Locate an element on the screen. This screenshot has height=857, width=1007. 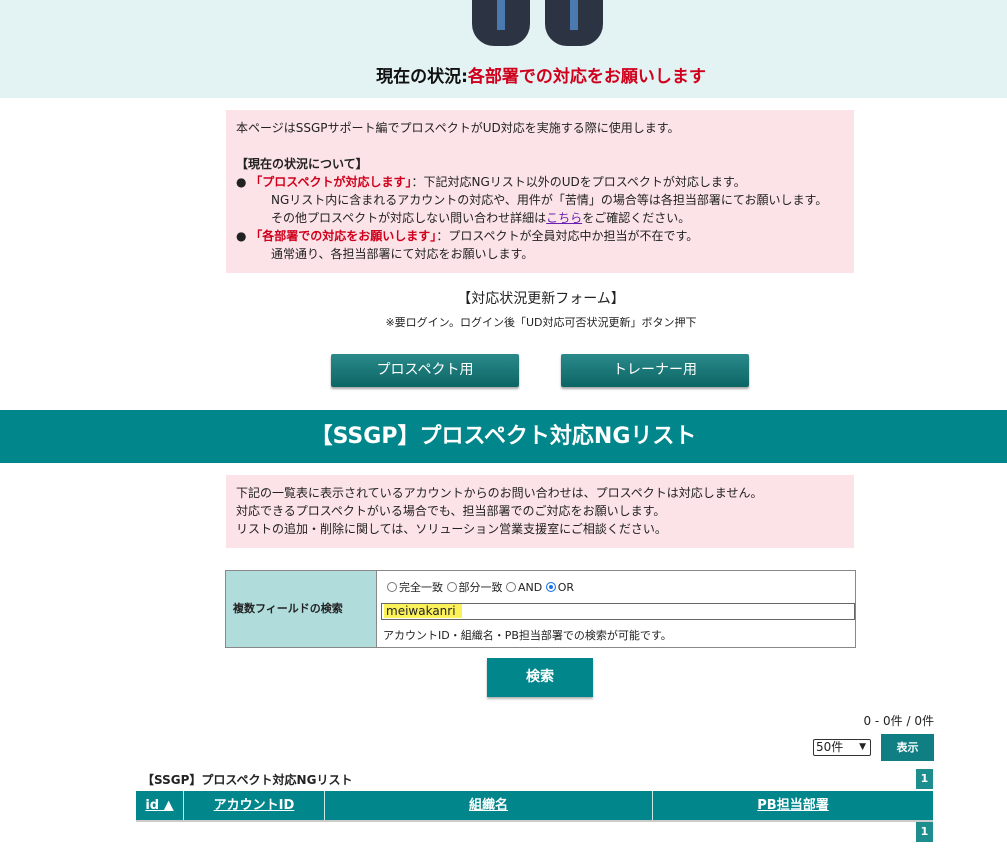
details-link: こちら is located at coordinates (564, 218).